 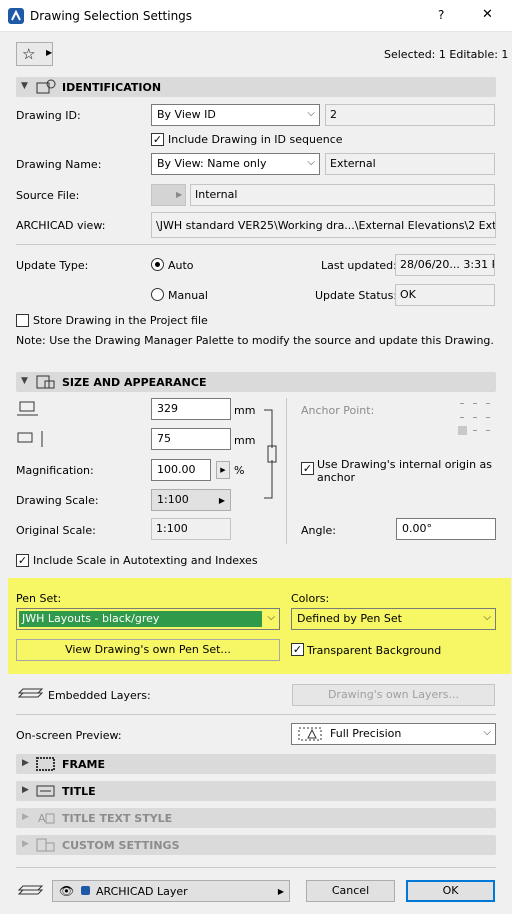 What do you see at coordinates (134, 382) in the screenshot?
I see `section-title: SIZE AND APPEARANCE` at bounding box center [134, 382].